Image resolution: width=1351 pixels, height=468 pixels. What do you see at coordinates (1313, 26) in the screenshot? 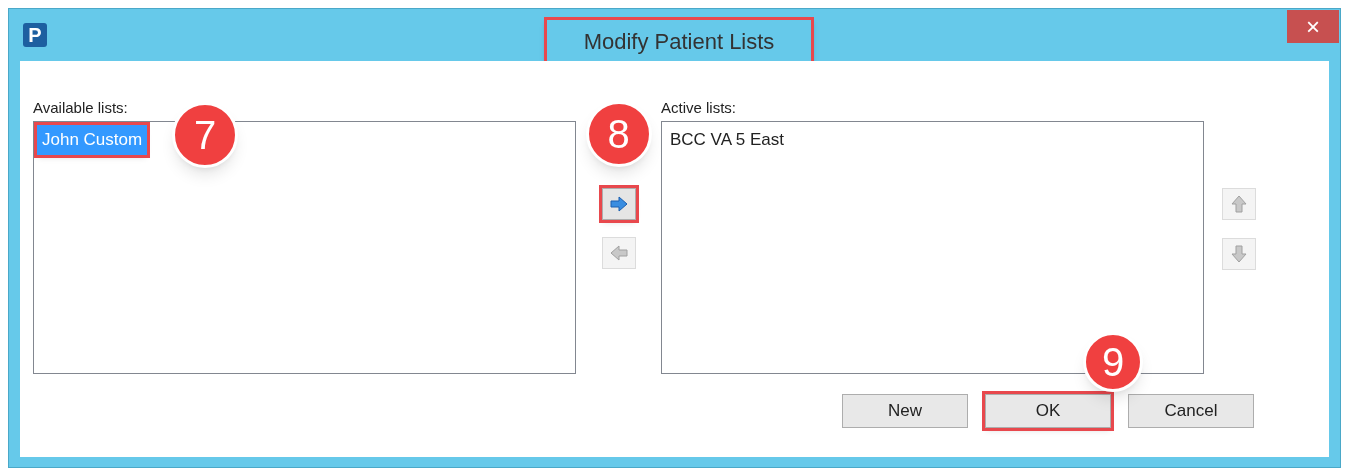
I see `close-button: ×` at bounding box center [1313, 26].